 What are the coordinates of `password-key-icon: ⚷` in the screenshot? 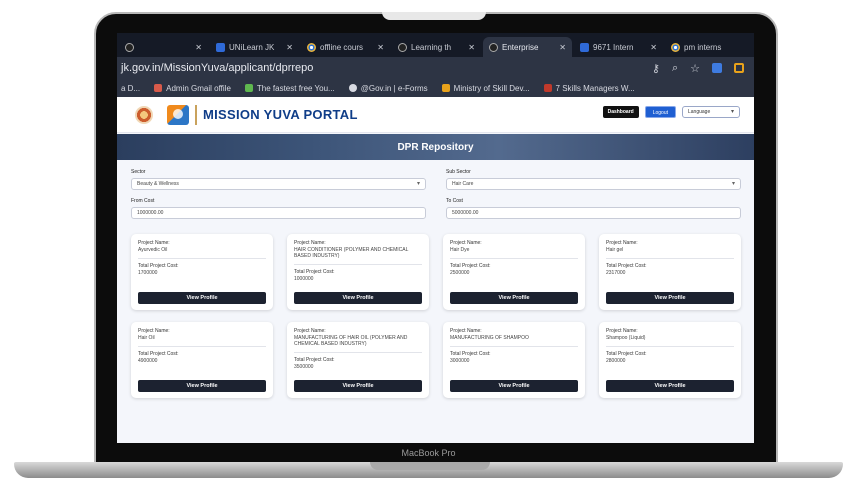 It's located at (656, 68).